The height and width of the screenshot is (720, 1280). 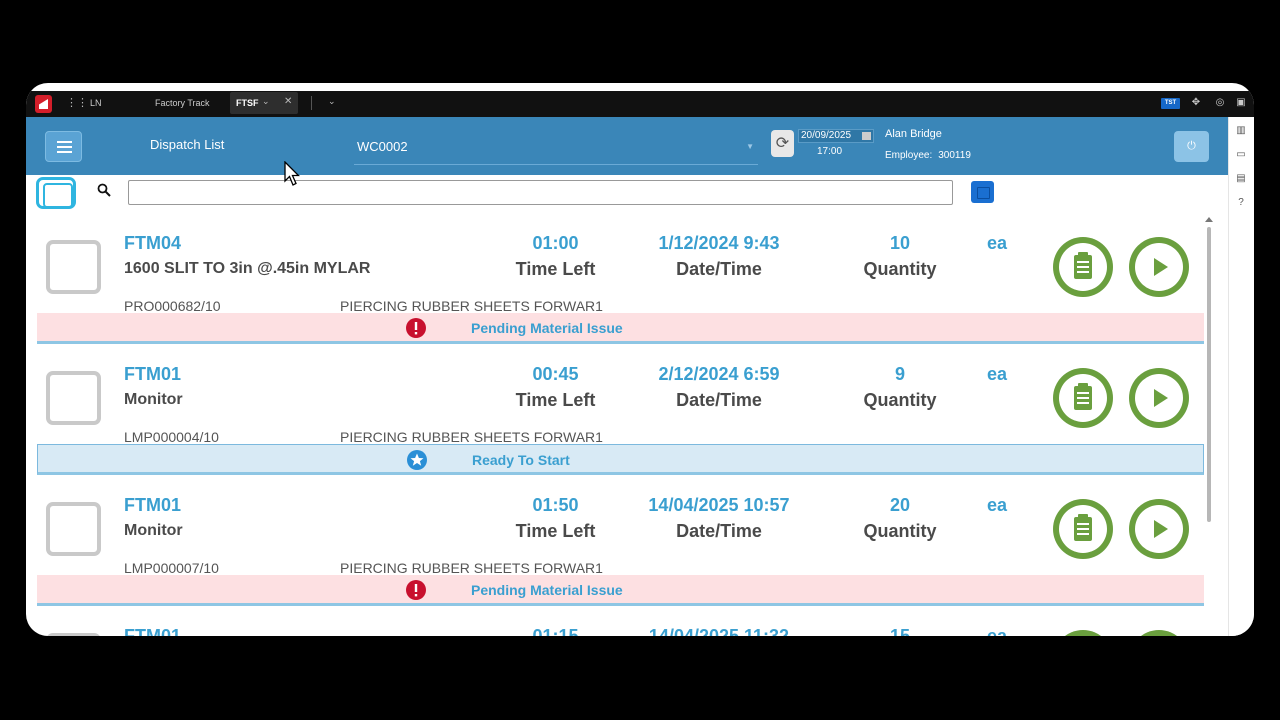 I want to click on refresh-button: ⟳, so click(x=782, y=143).